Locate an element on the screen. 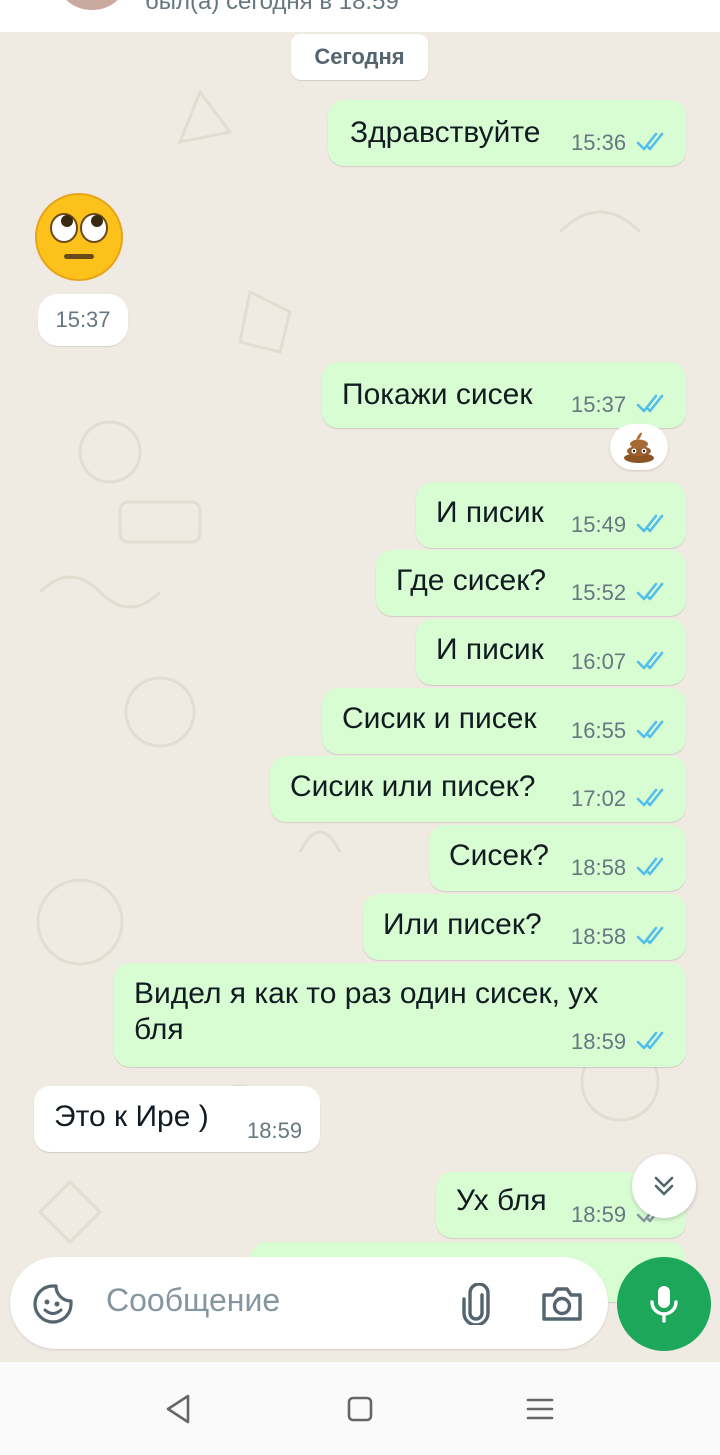 Image resolution: width=720 pixels, height=1455 pixels. sticker-icon is located at coordinates (53, 1304).